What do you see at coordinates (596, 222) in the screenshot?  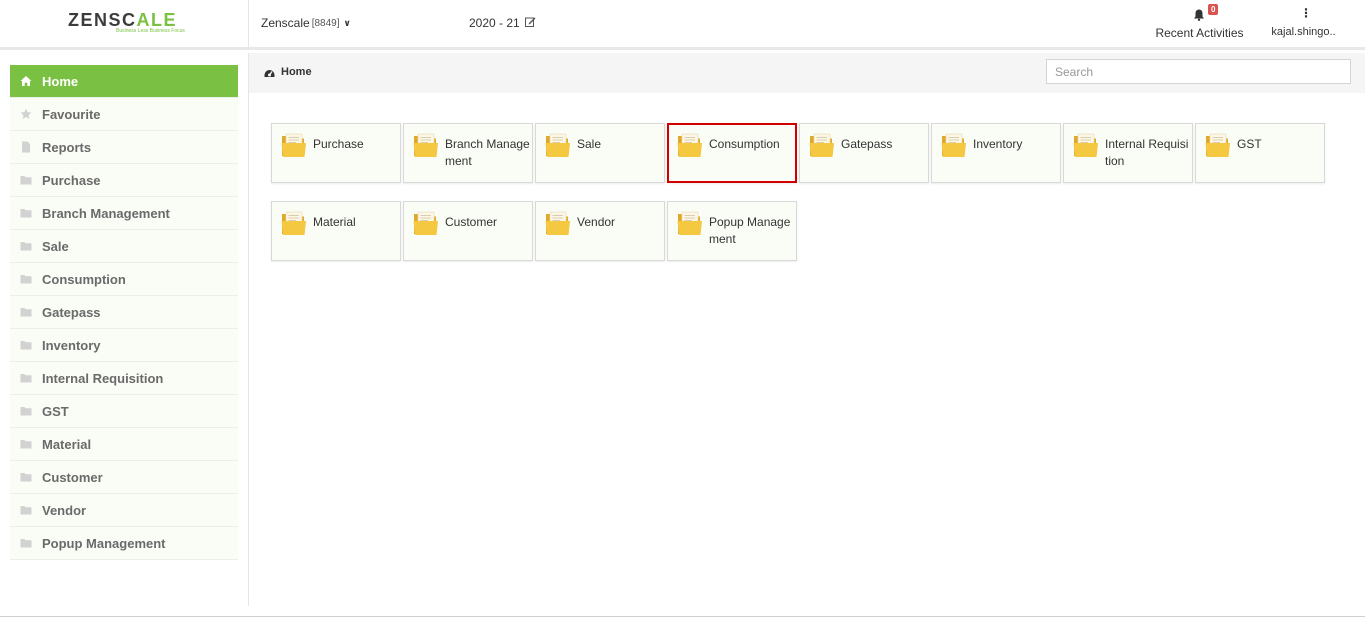 I see `tile-label: Vendor` at bounding box center [596, 222].